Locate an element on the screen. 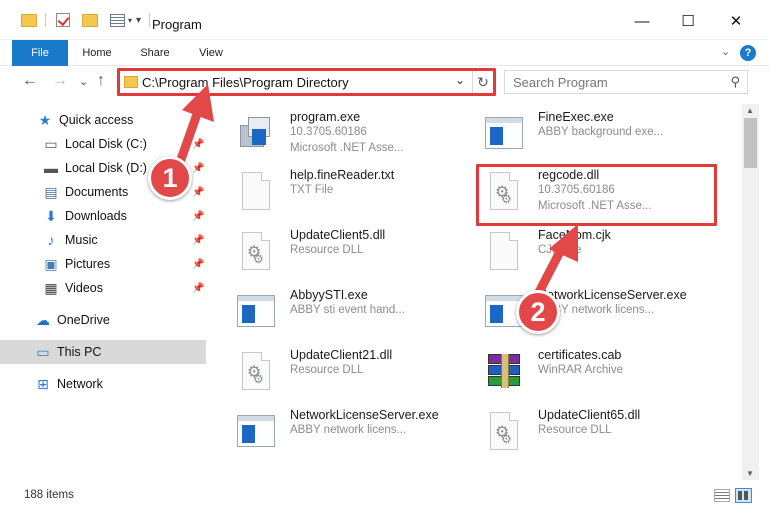 The width and height of the screenshot is (769, 521). file-name: AbbyySTI.exe is located at coordinates (329, 295).